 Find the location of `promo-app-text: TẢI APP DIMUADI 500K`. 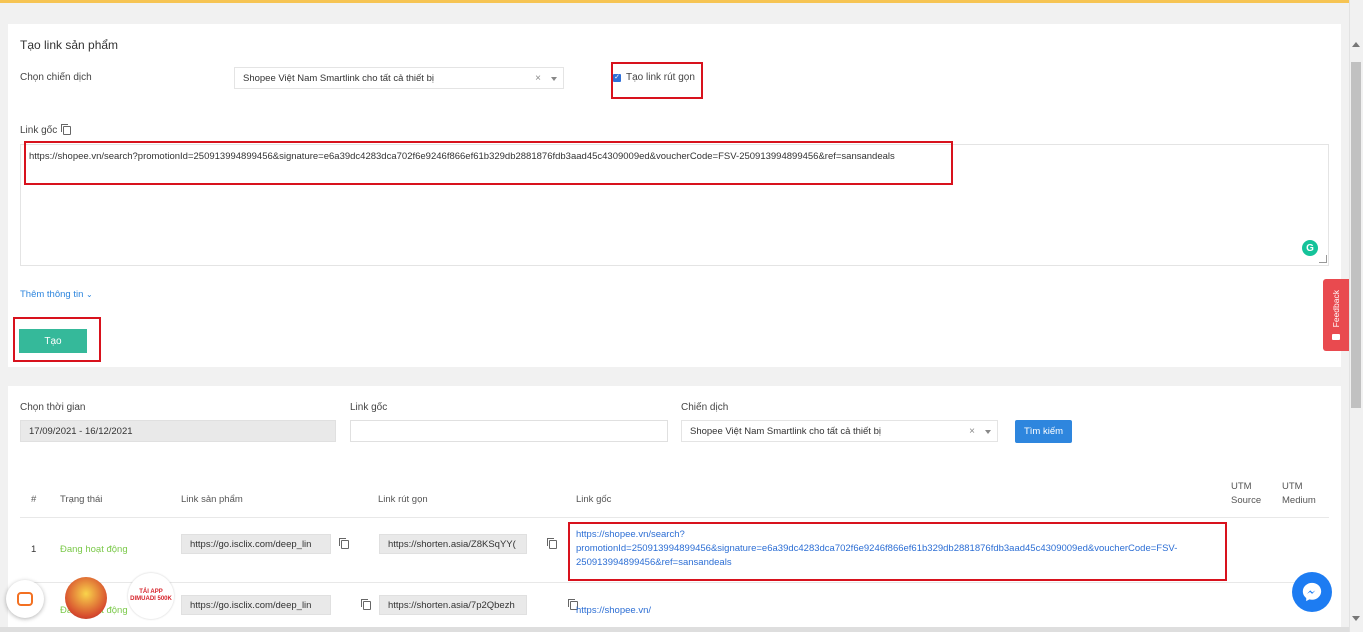

promo-app-text: TẢI APP DIMUADI 500K is located at coordinates (151, 595).